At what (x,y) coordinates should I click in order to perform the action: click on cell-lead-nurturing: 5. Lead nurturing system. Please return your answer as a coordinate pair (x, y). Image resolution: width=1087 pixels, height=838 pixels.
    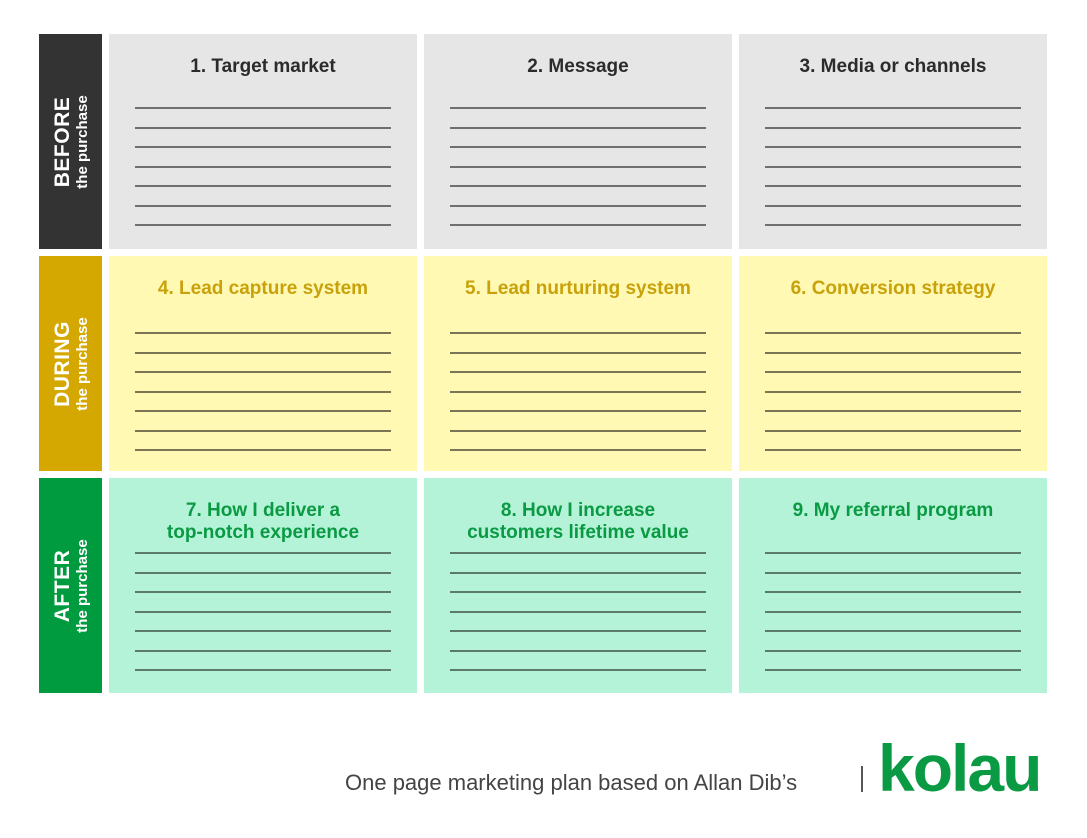
    Looking at the image, I should click on (578, 363).